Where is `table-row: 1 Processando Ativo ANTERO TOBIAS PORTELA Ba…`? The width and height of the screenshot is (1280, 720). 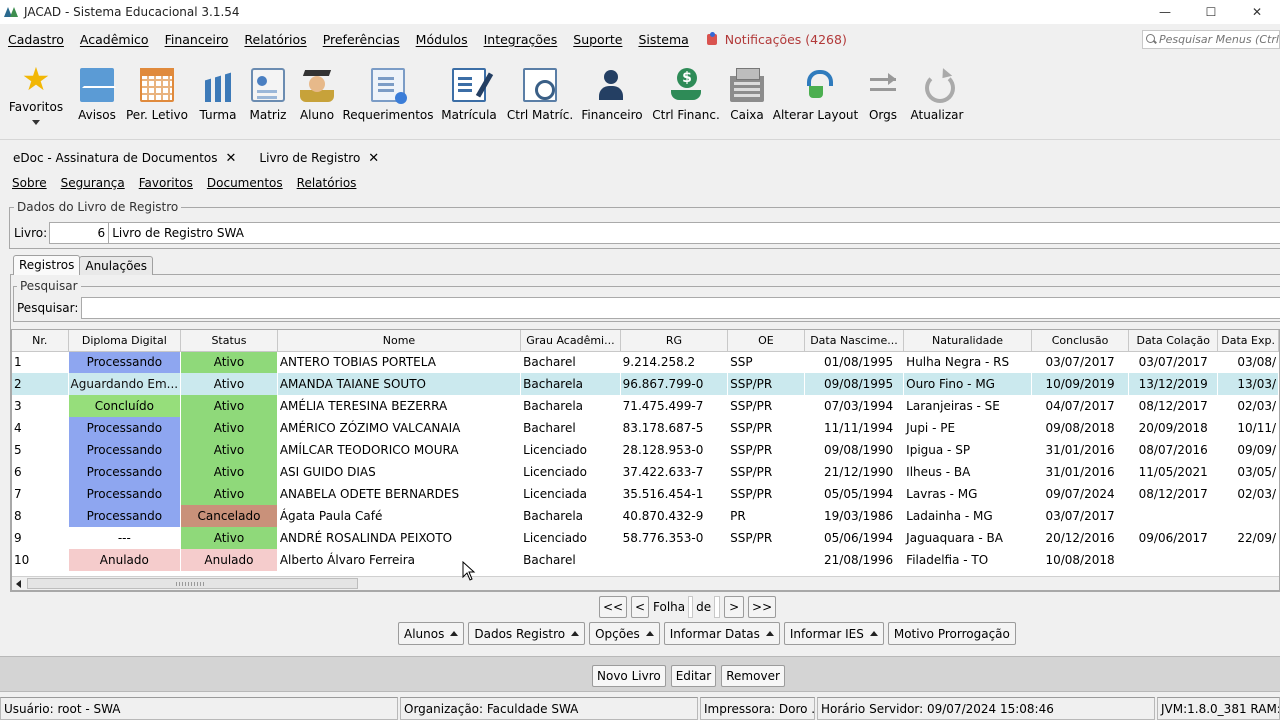
table-row: 1 Processando Ativo ANTERO TOBIAS PORTELA Ba… is located at coordinates (645, 362).